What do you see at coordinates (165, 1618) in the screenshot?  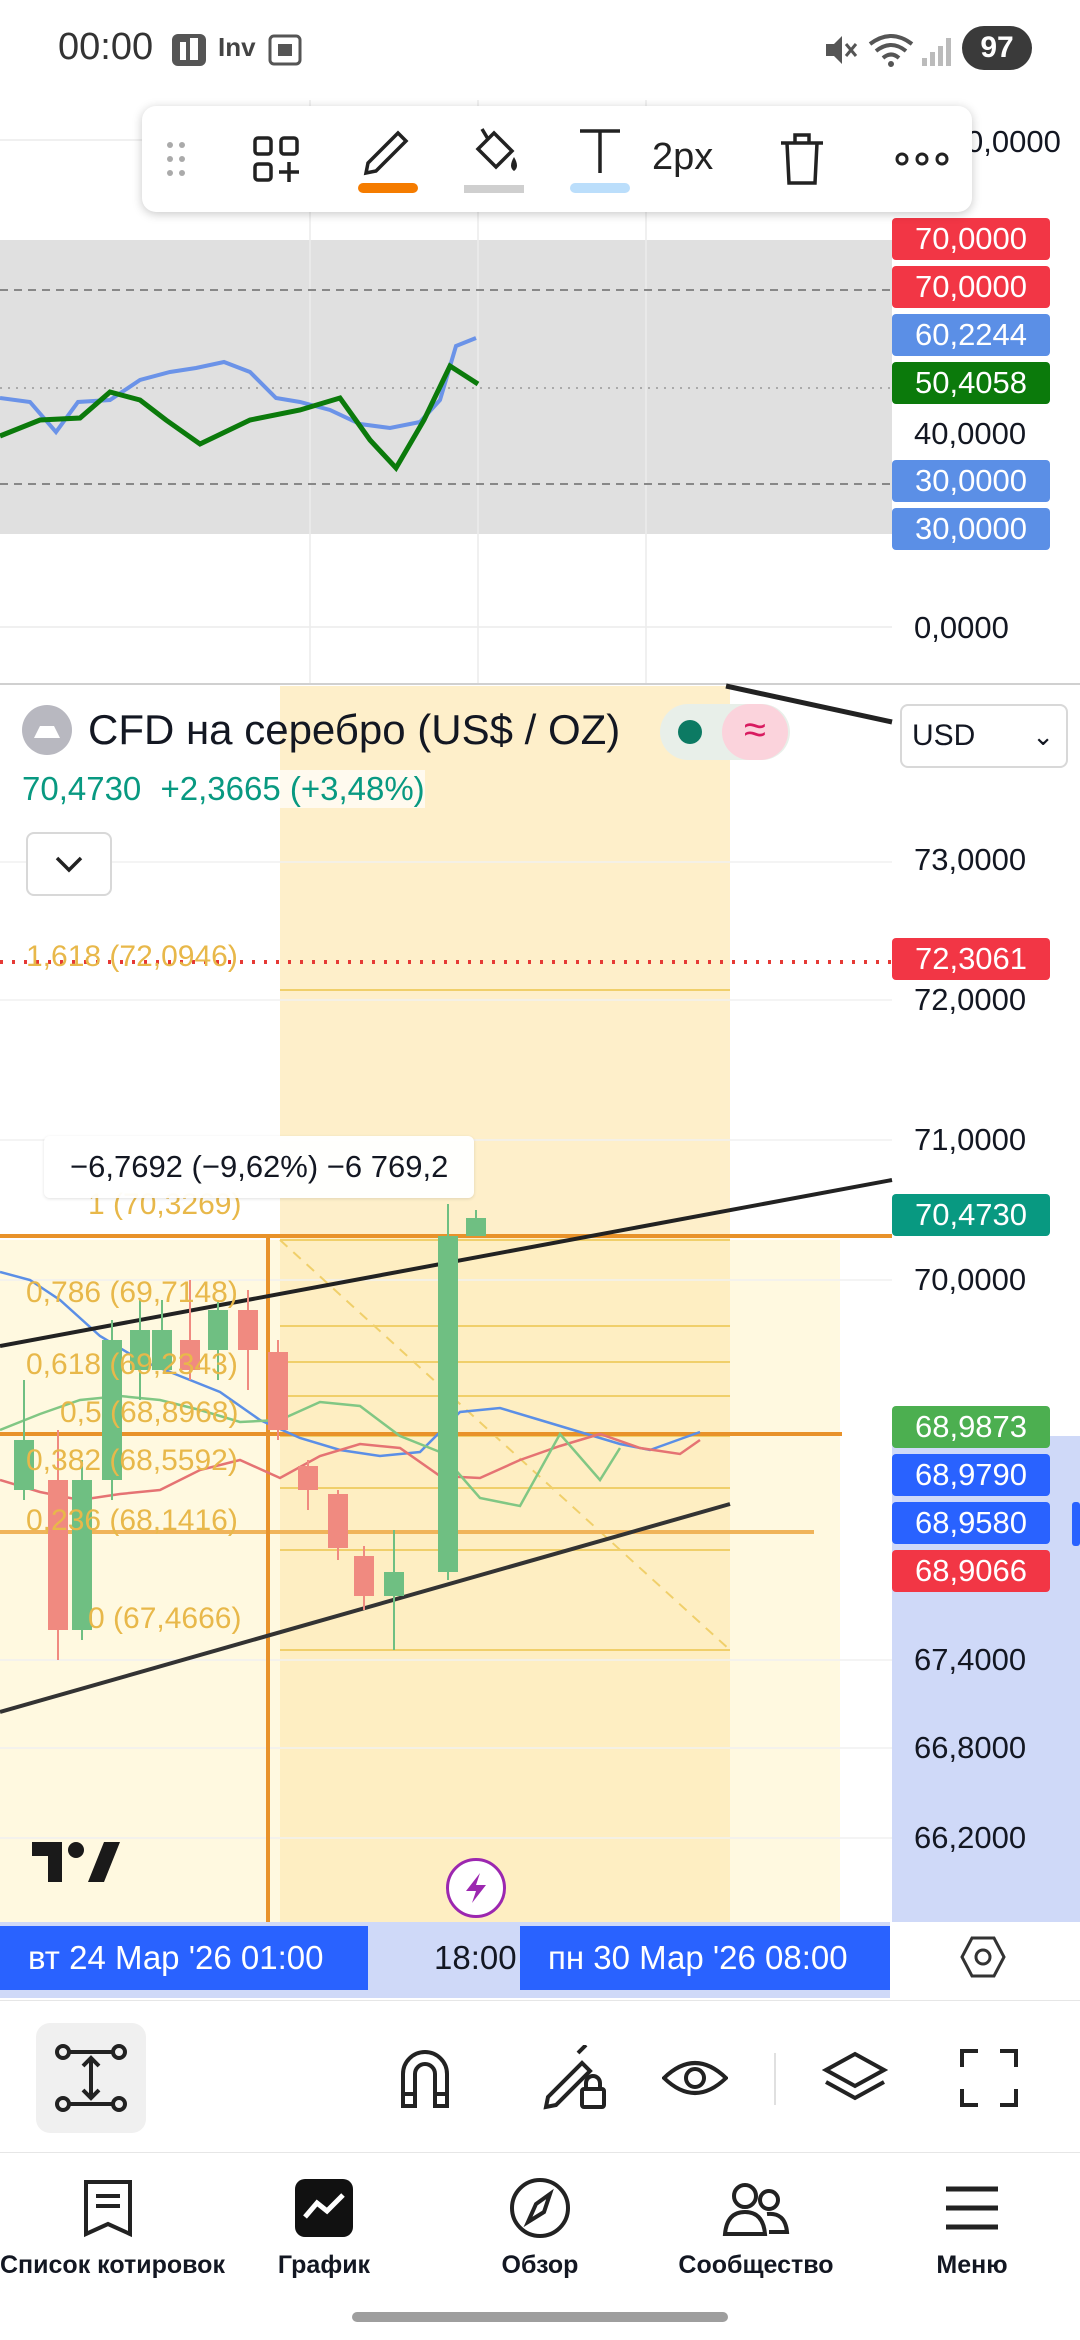 I see `fib-label-0: 0 (67,4666)` at bounding box center [165, 1618].